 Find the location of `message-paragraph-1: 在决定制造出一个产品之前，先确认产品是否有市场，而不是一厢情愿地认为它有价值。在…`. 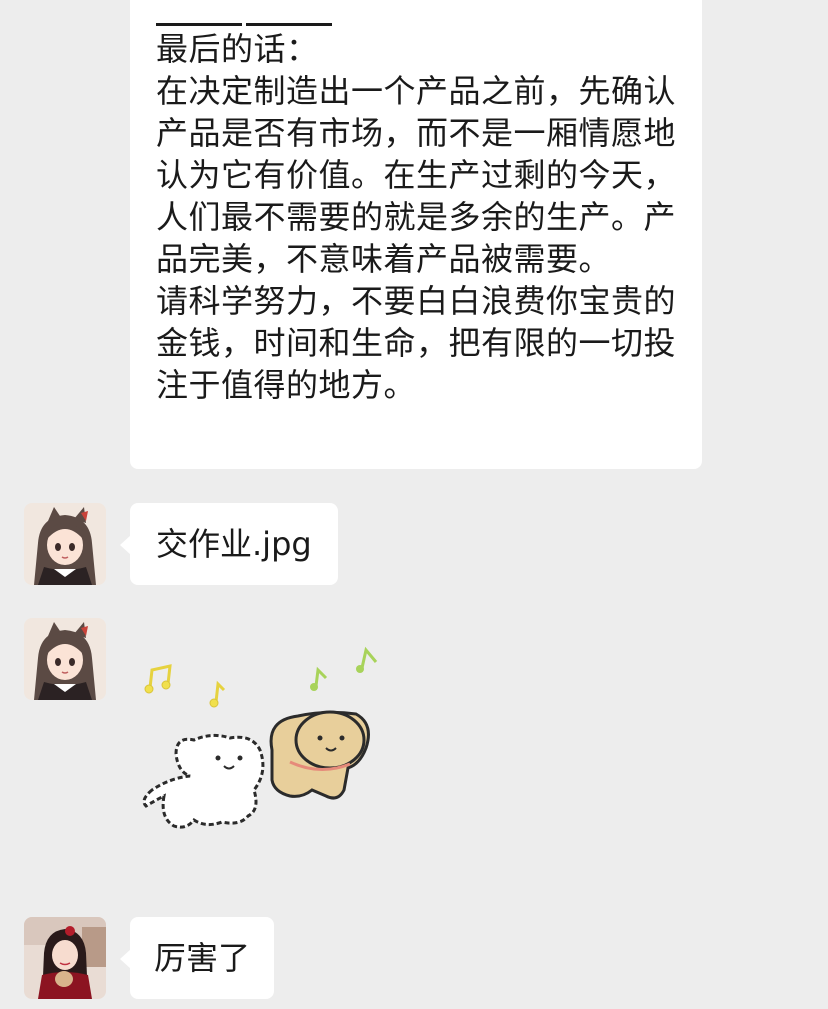

message-paragraph-1: 在决定制造出一个产品之前，先确认产品是否有市场，而不是一厢情愿地认为它有价值。在… is located at coordinates (416, 175).